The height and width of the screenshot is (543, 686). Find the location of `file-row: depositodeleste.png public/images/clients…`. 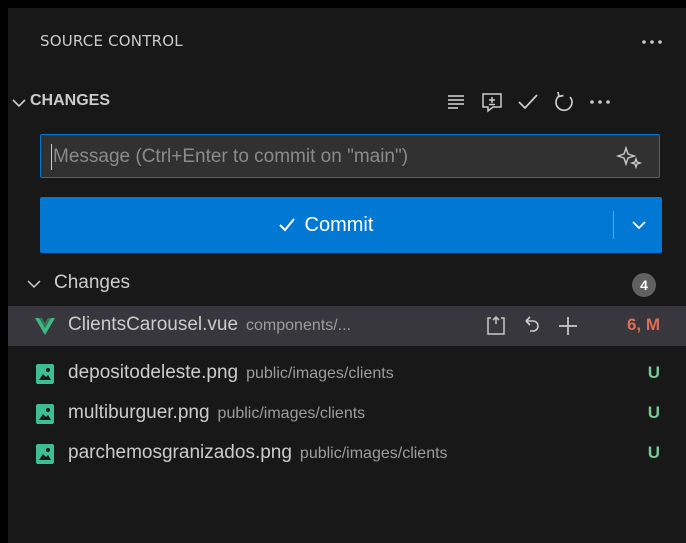

file-row: depositodeleste.png public/images/clients… is located at coordinates (347, 374).